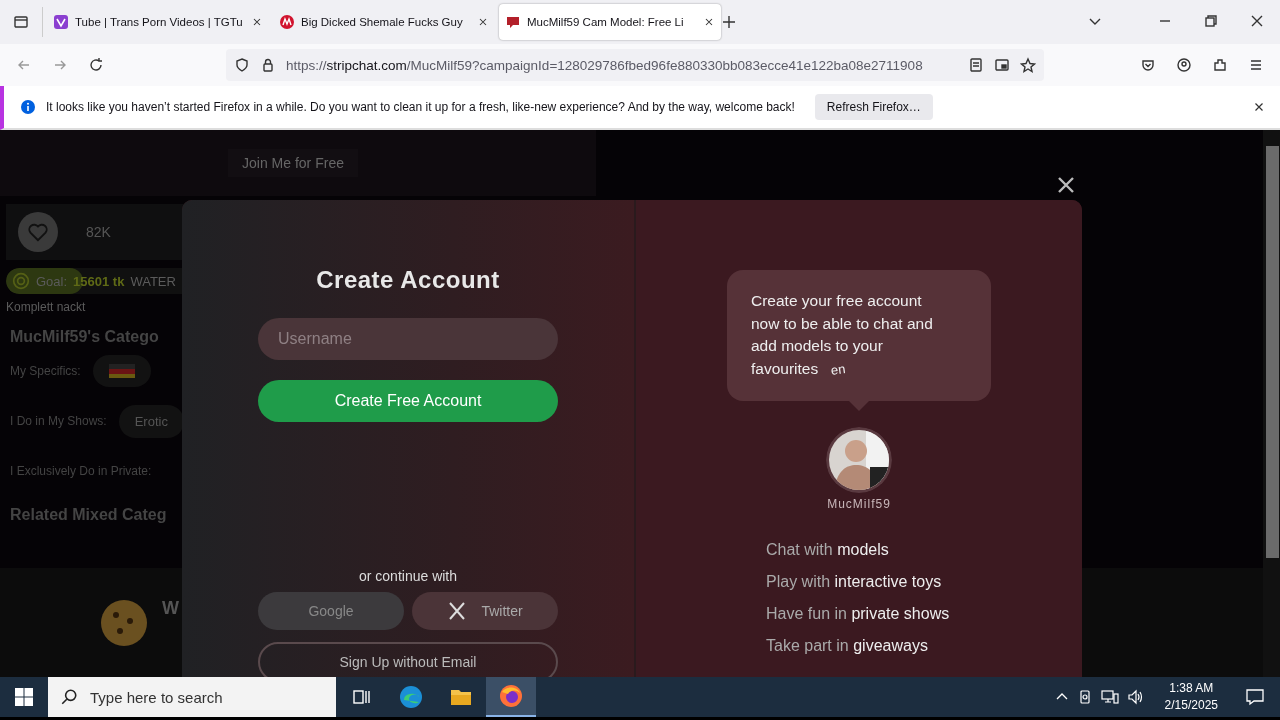 This screenshot has width=1280, height=720. Describe the element at coordinates (457, 611) in the screenshot. I see `x-logo-icon` at that location.